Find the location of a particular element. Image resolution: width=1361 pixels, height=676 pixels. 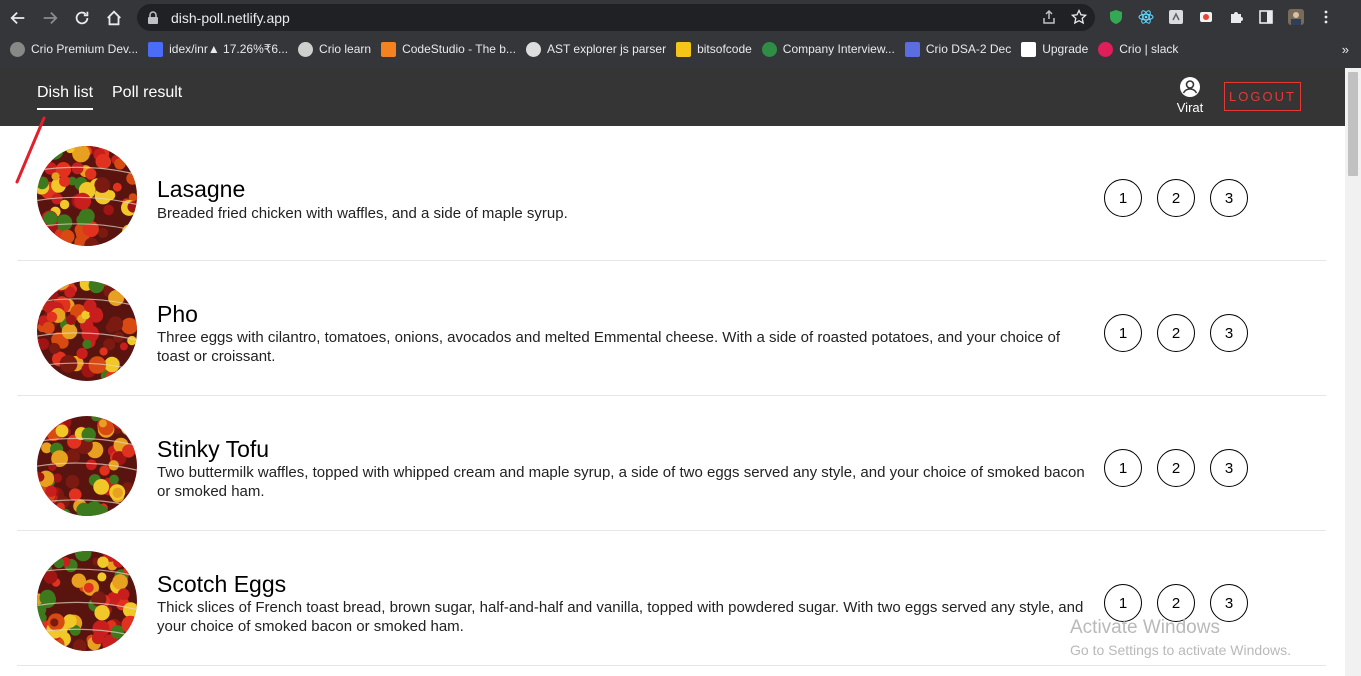

profile-avatar is located at coordinates (1296, 17).